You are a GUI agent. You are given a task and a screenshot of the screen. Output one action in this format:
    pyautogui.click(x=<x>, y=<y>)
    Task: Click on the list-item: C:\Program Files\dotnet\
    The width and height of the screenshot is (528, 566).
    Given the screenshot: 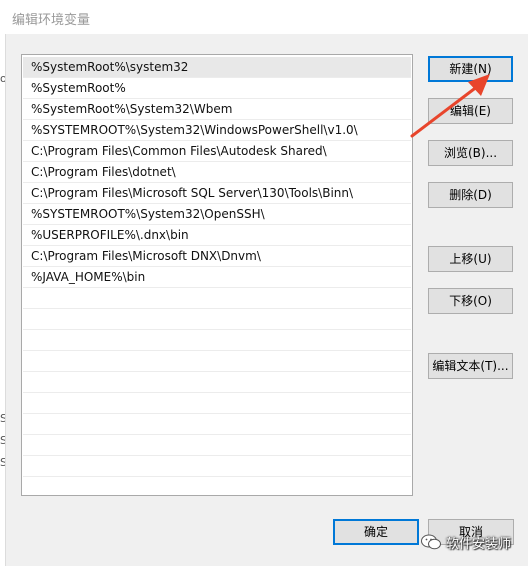 What is the action you would take?
    pyautogui.click(x=217, y=172)
    